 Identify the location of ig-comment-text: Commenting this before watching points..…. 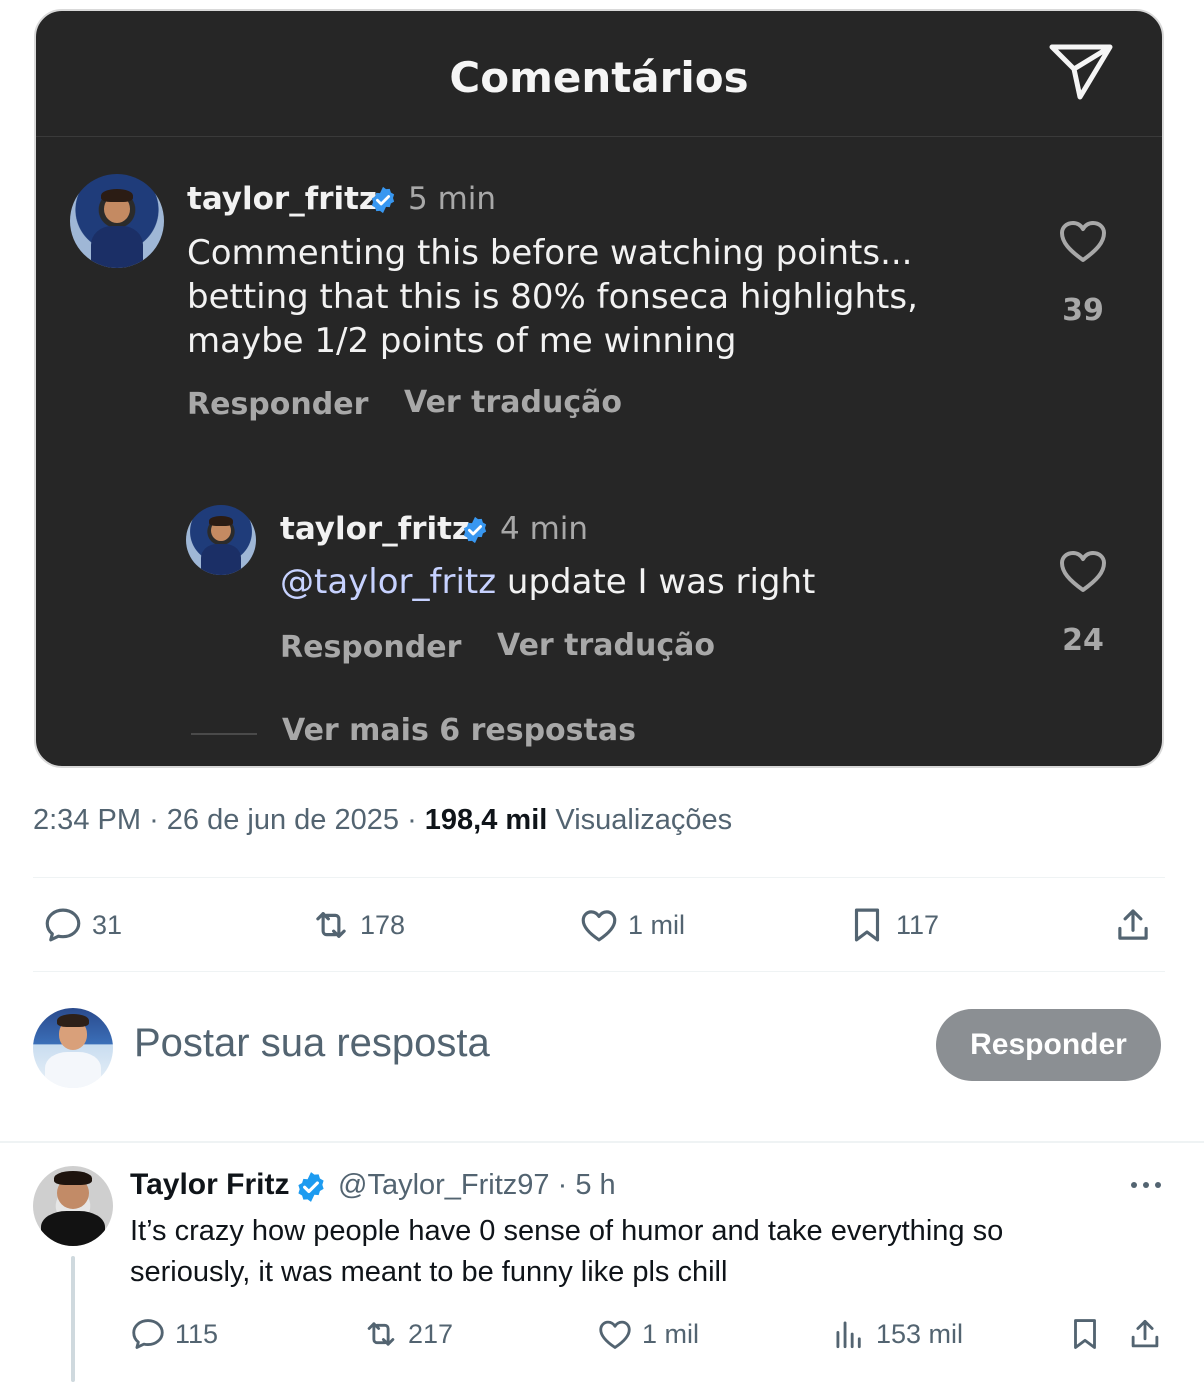
(552, 297).